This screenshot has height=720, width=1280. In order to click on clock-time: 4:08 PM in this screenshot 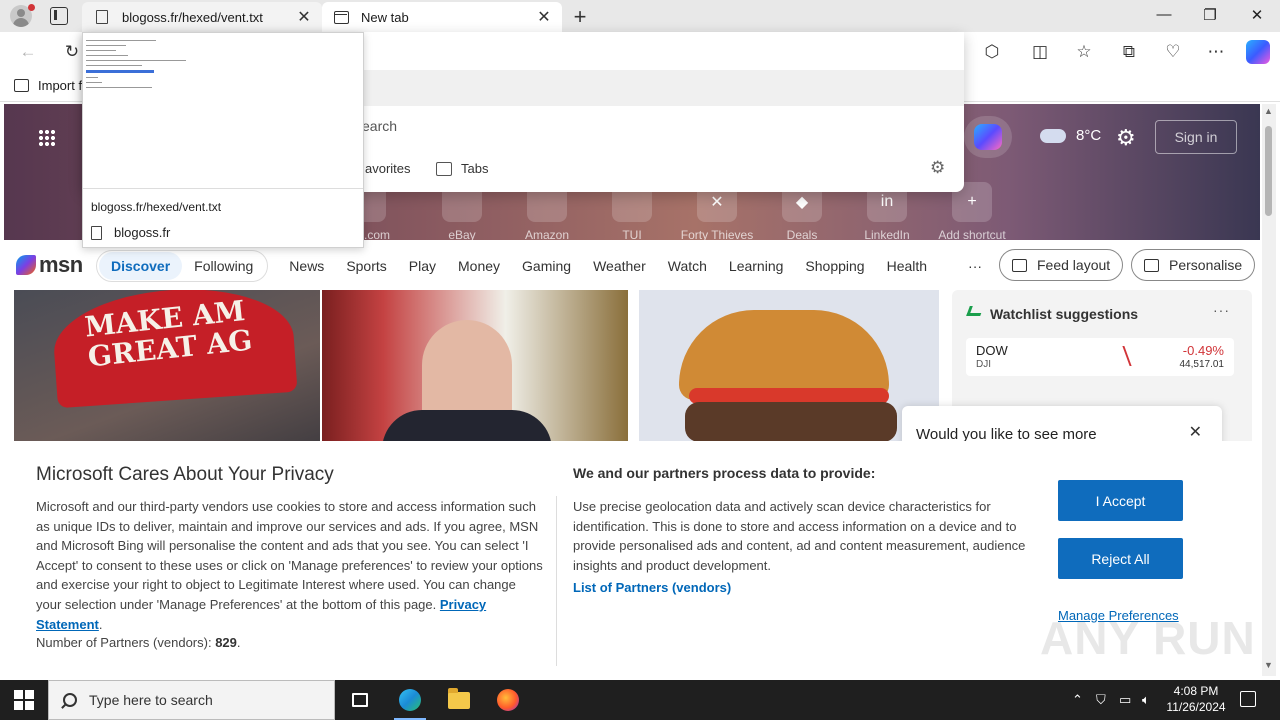, I will do `click(1196, 691)`.